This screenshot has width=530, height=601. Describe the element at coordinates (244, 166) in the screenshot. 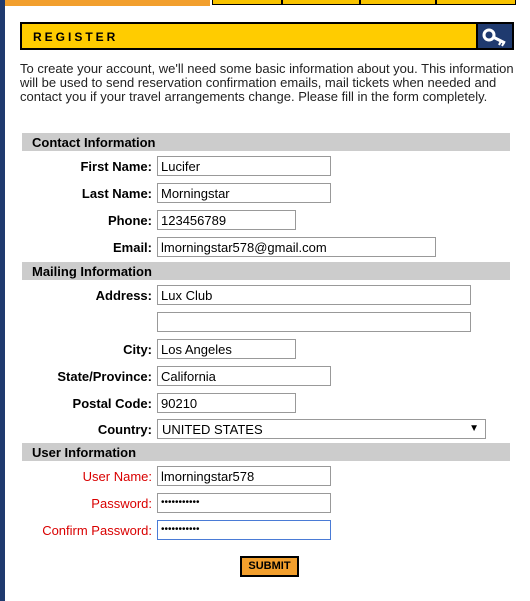

I see `first-name-field: Lucifer` at that location.